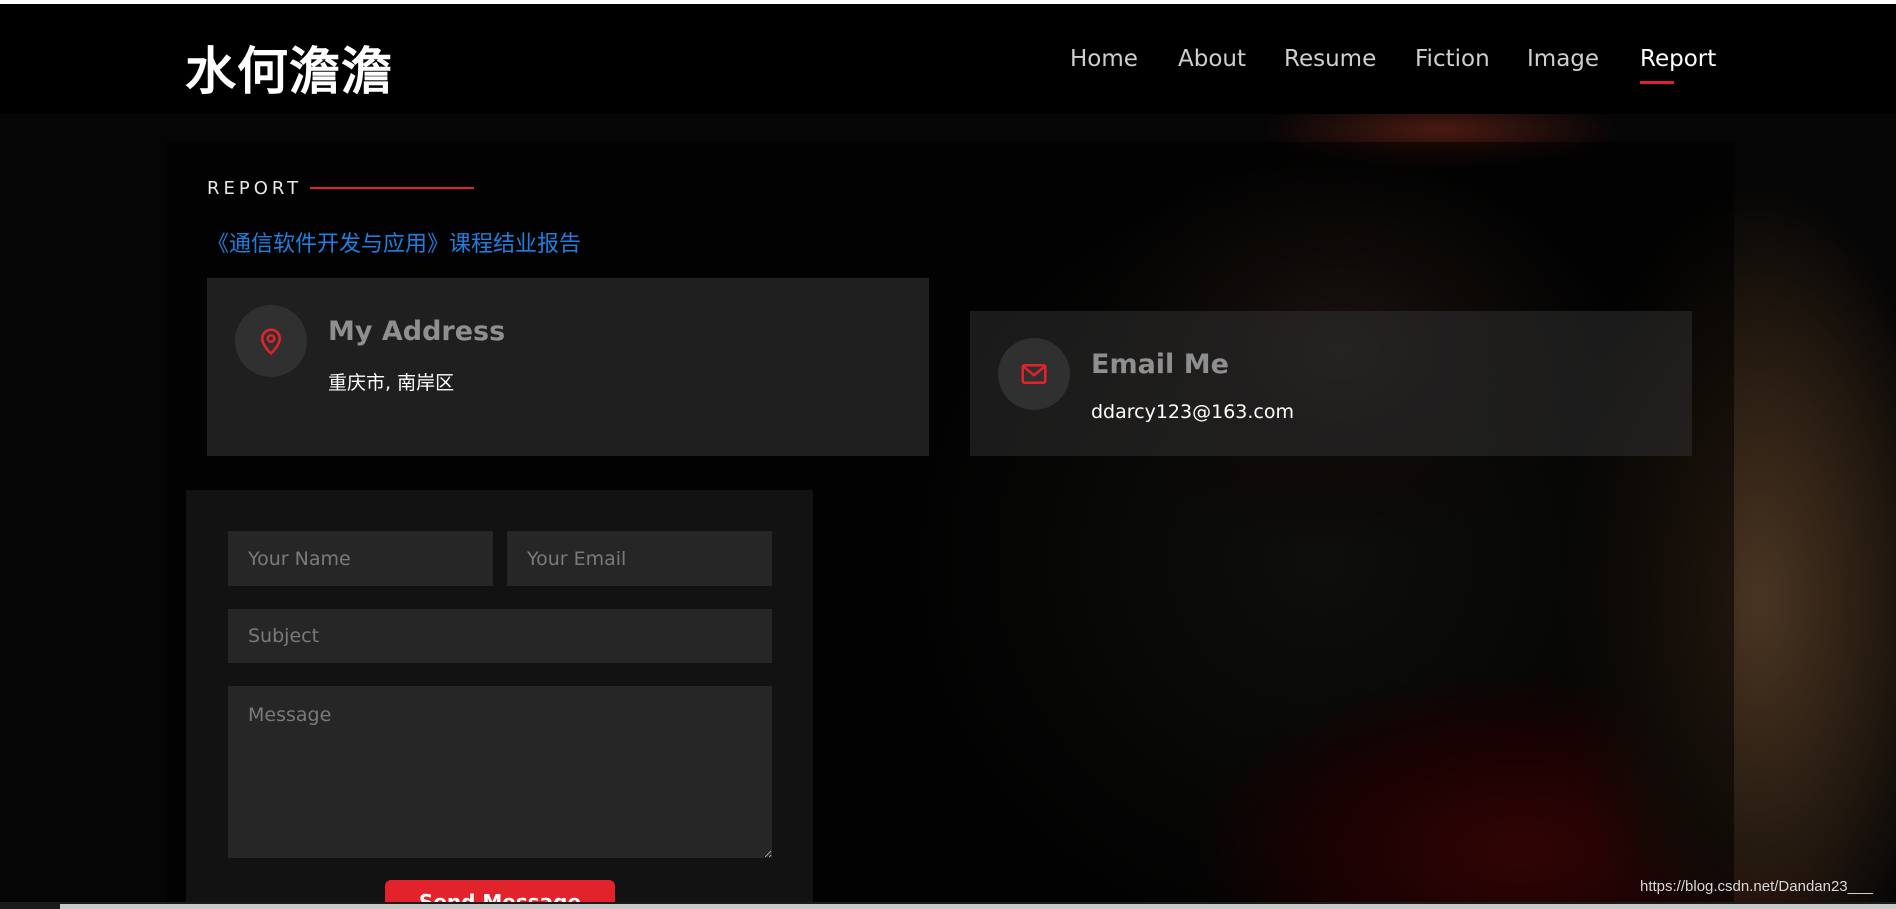  What do you see at coordinates (360, 558) in the screenshot?
I see `name-field` at bounding box center [360, 558].